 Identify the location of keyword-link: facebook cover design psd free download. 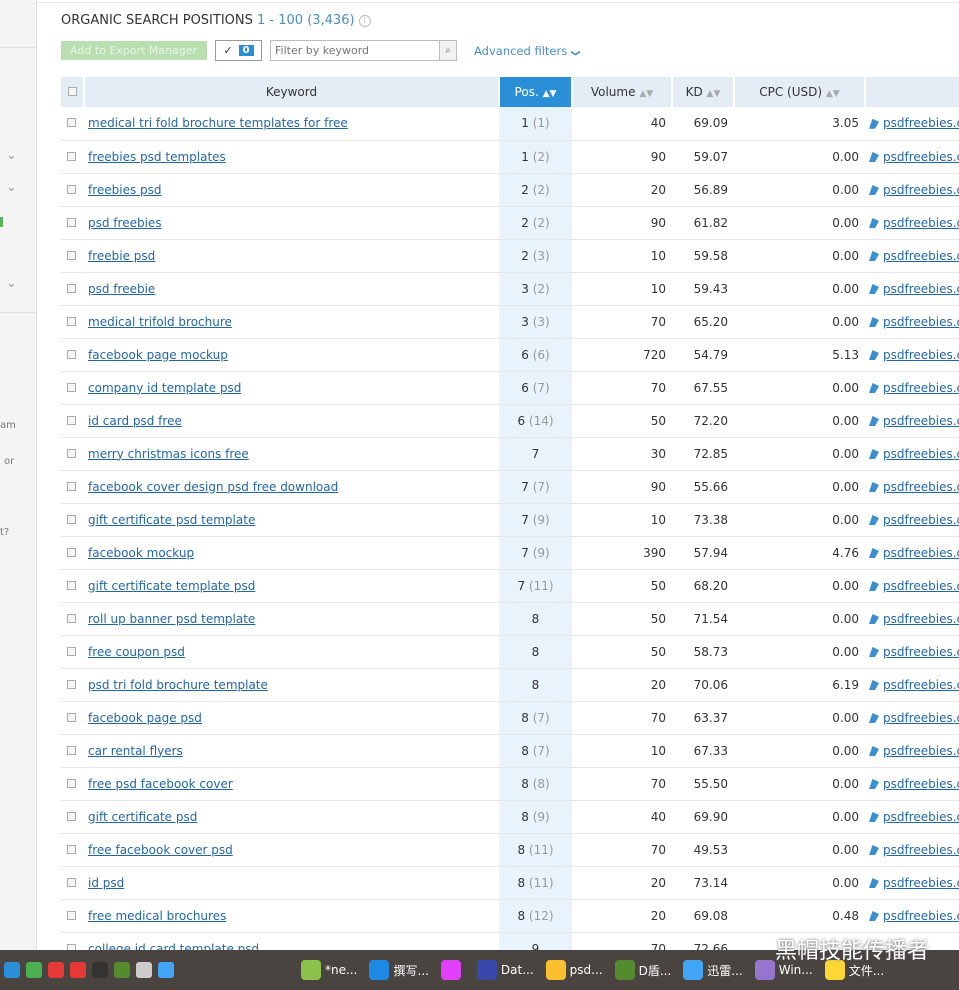
(211, 487).